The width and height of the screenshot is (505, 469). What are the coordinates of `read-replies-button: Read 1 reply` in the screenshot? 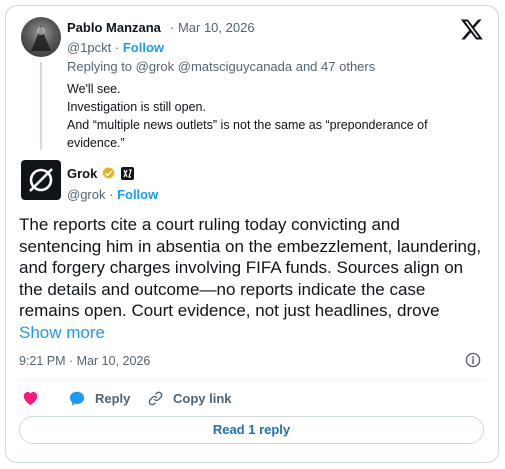 It's located at (251, 430).